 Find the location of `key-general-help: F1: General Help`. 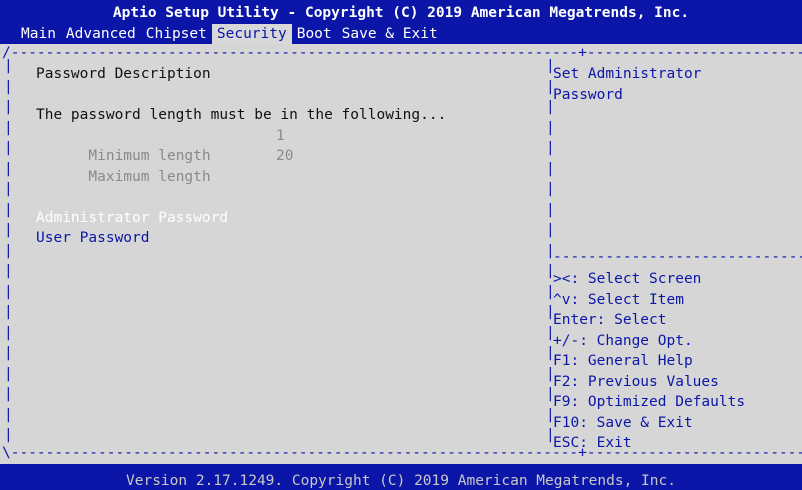

key-general-help: F1: General Help is located at coordinates (623, 361).